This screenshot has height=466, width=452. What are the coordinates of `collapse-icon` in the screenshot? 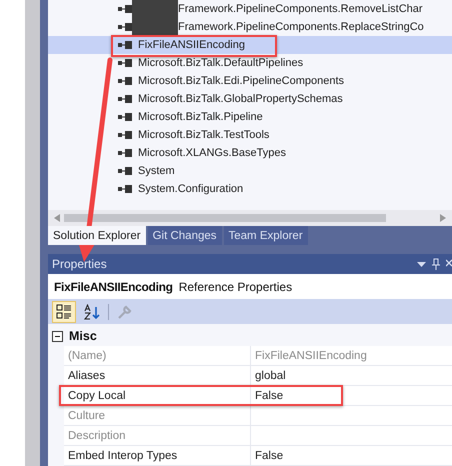 It's located at (57, 336).